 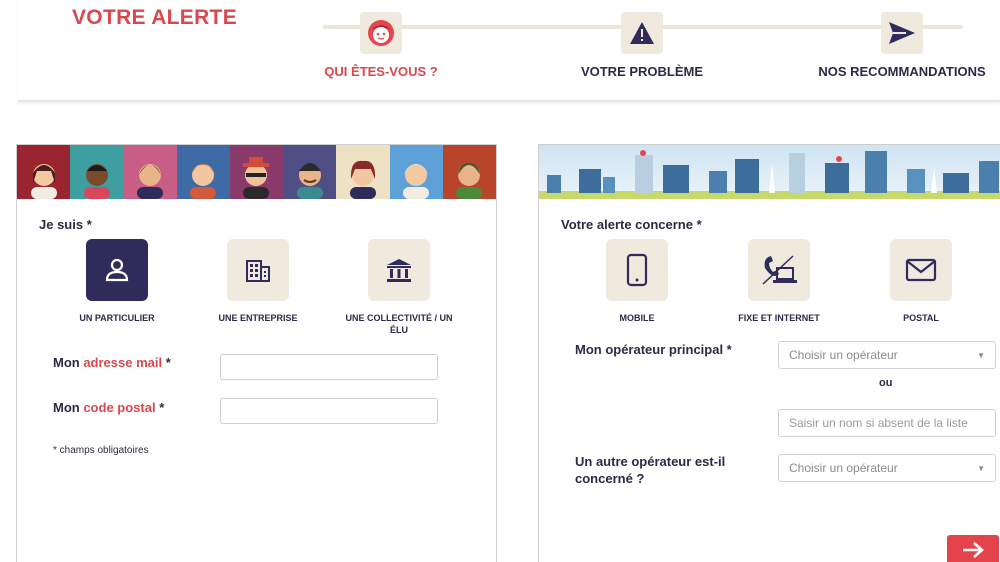 I want to click on option-mobile: MOBILE, so click(x=637, y=281).